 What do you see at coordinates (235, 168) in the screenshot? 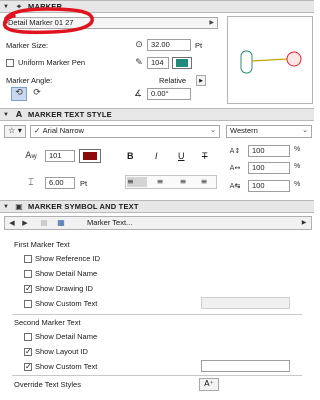
I see `spacing-factor-icon: A↔` at bounding box center [235, 168].